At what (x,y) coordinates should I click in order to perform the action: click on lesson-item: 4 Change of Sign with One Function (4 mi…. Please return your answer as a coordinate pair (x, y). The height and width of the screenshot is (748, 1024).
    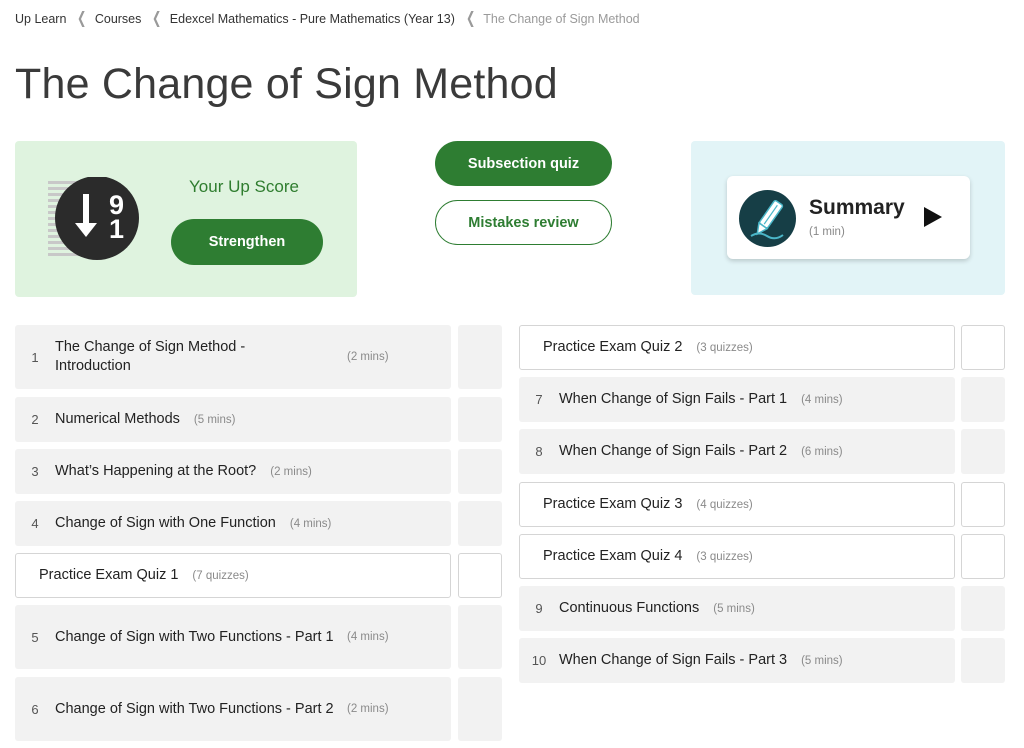
    Looking at the image, I should click on (233, 523).